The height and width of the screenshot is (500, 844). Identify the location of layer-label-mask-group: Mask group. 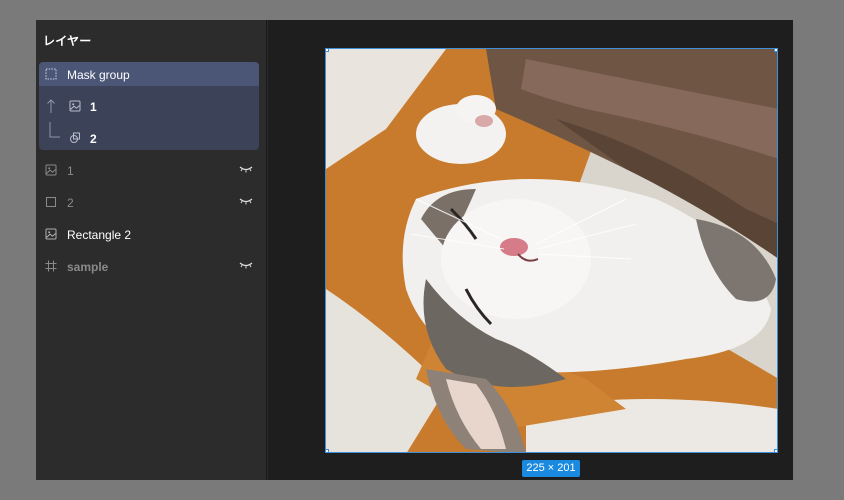
(98, 75).